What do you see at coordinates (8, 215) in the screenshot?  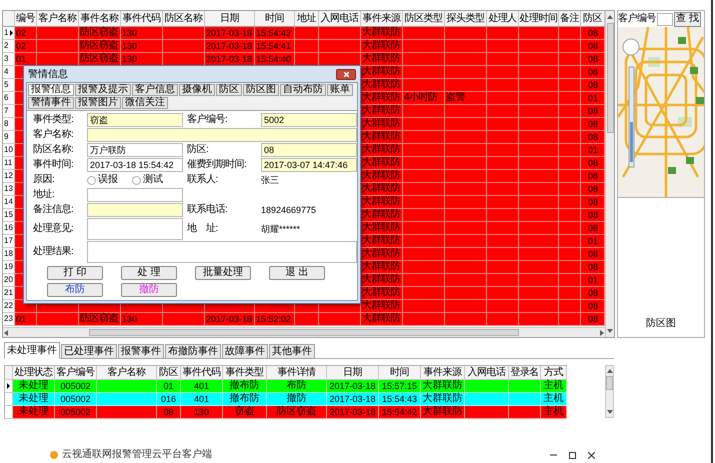 I see `row-number: 15` at bounding box center [8, 215].